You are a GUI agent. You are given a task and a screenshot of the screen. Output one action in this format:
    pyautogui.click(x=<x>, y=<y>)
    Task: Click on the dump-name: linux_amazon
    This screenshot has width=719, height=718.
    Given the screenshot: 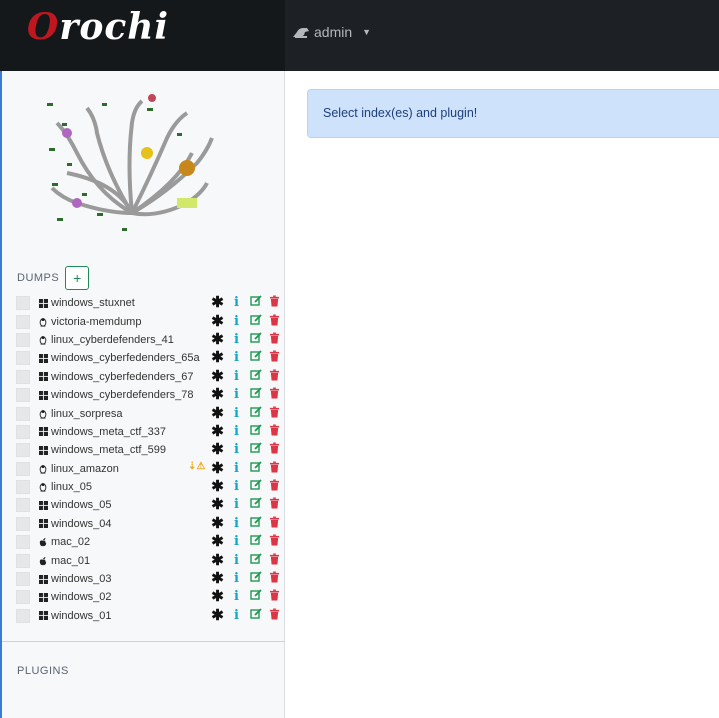 What is the action you would take?
    pyautogui.click(x=85, y=468)
    